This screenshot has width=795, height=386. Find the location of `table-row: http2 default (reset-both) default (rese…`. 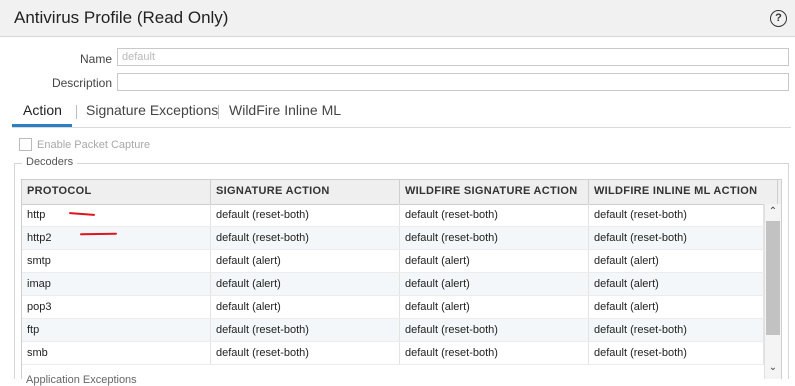

table-row: http2 default (reset-both) default (rese… is located at coordinates (393, 238).